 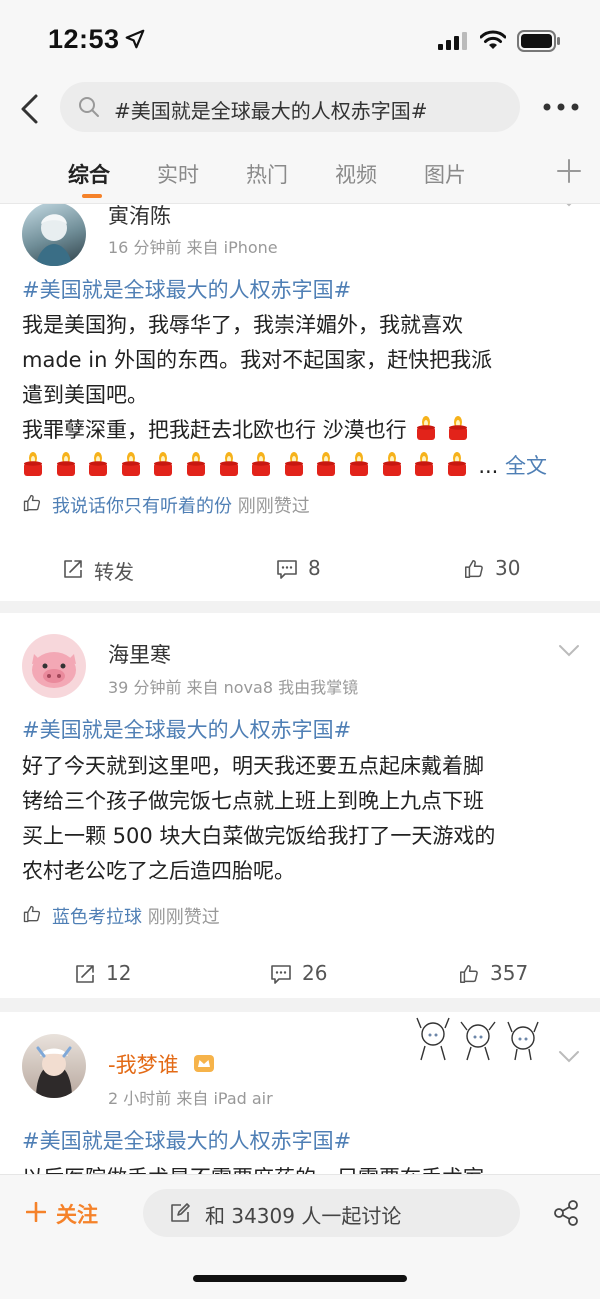 I want to click on anime-characters-decoration, so click(x=477, y=1039).